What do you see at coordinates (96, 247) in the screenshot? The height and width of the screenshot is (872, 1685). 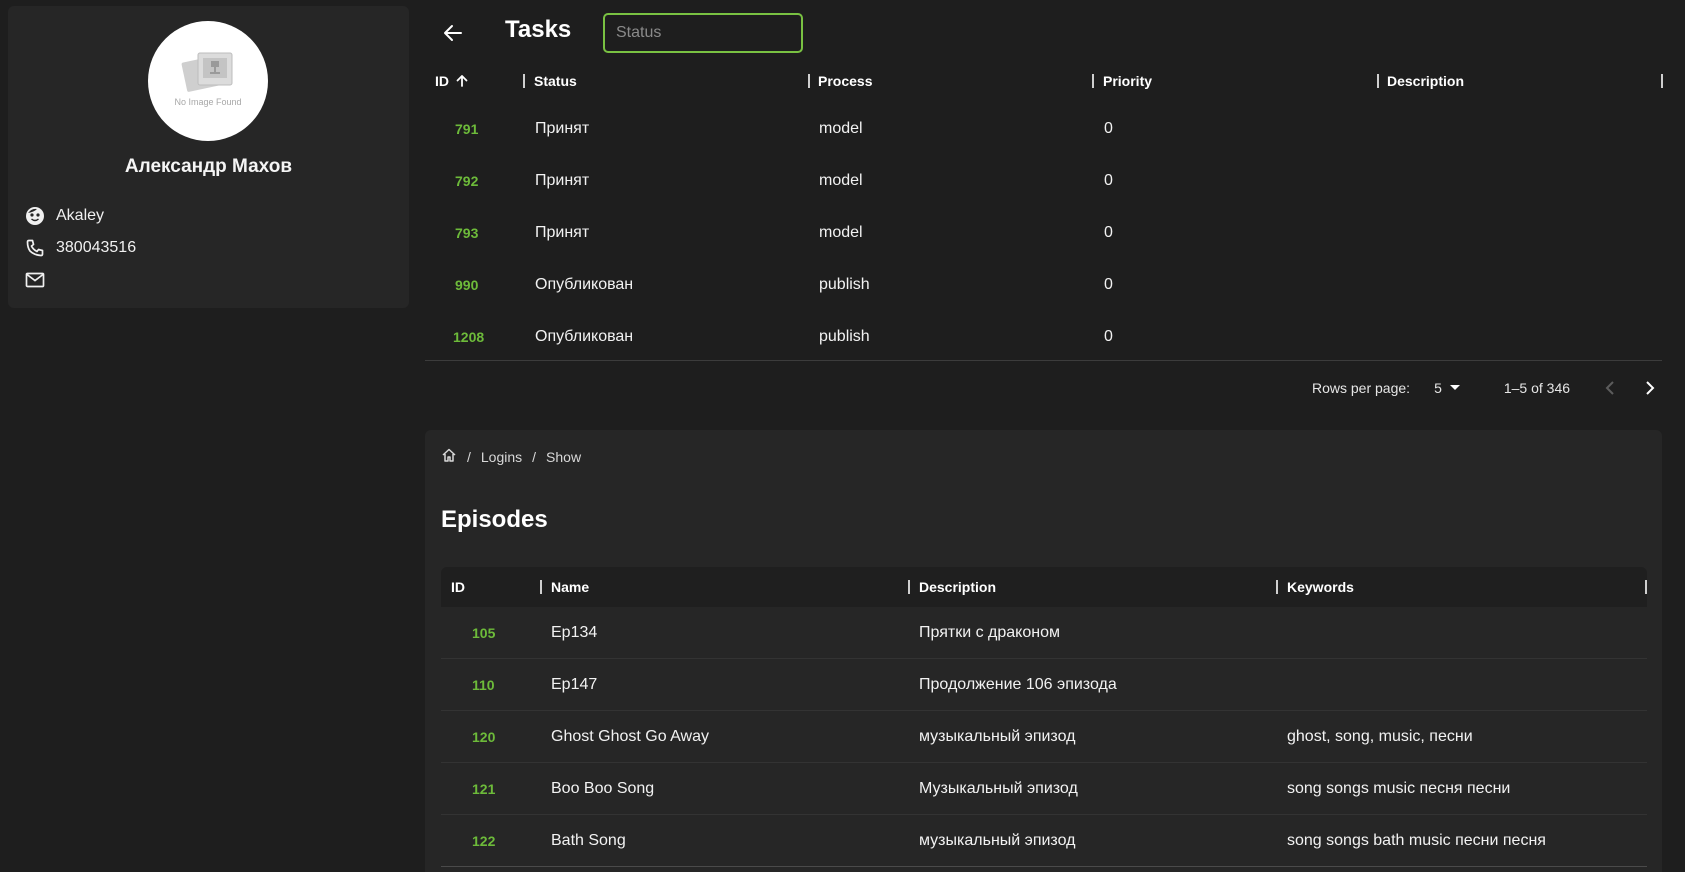 I see `phone-number: 380043516` at bounding box center [96, 247].